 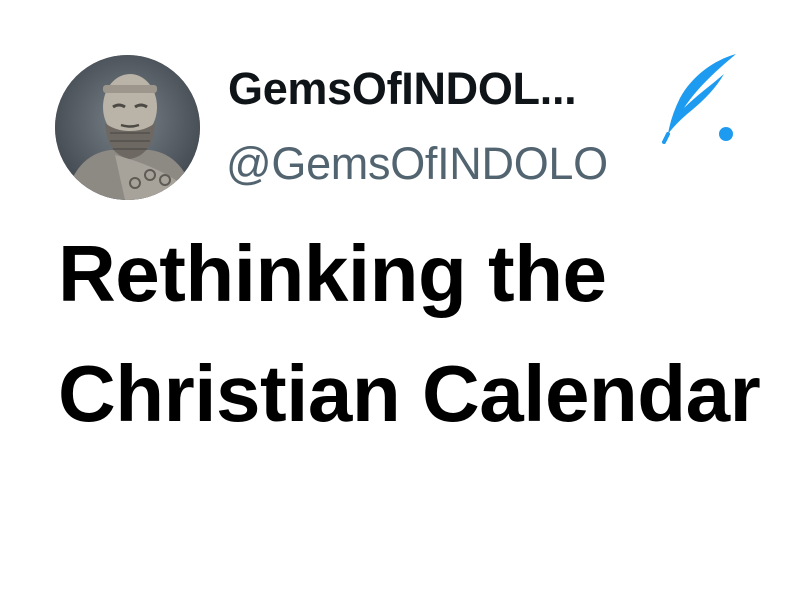 I want to click on quill-icon, so click(x=699, y=99).